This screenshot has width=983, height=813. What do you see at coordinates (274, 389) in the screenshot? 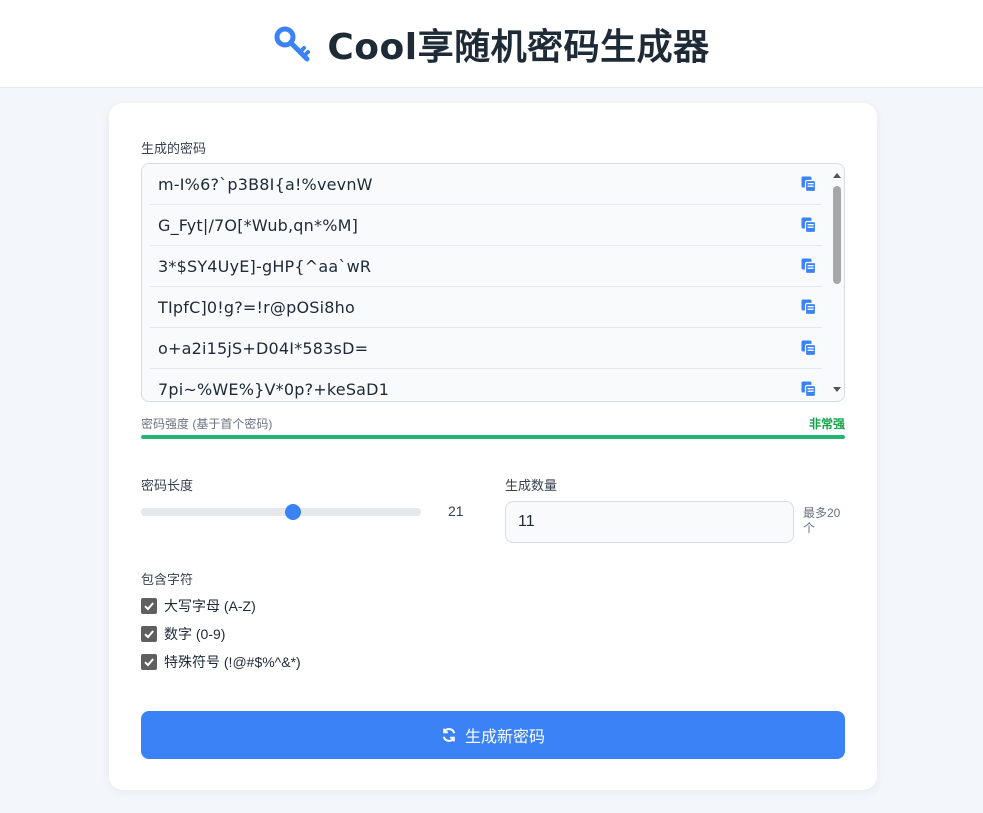
I see `password-text: 7pi~%WE%}V*0p?+keSaD1` at bounding box center [274, 389].